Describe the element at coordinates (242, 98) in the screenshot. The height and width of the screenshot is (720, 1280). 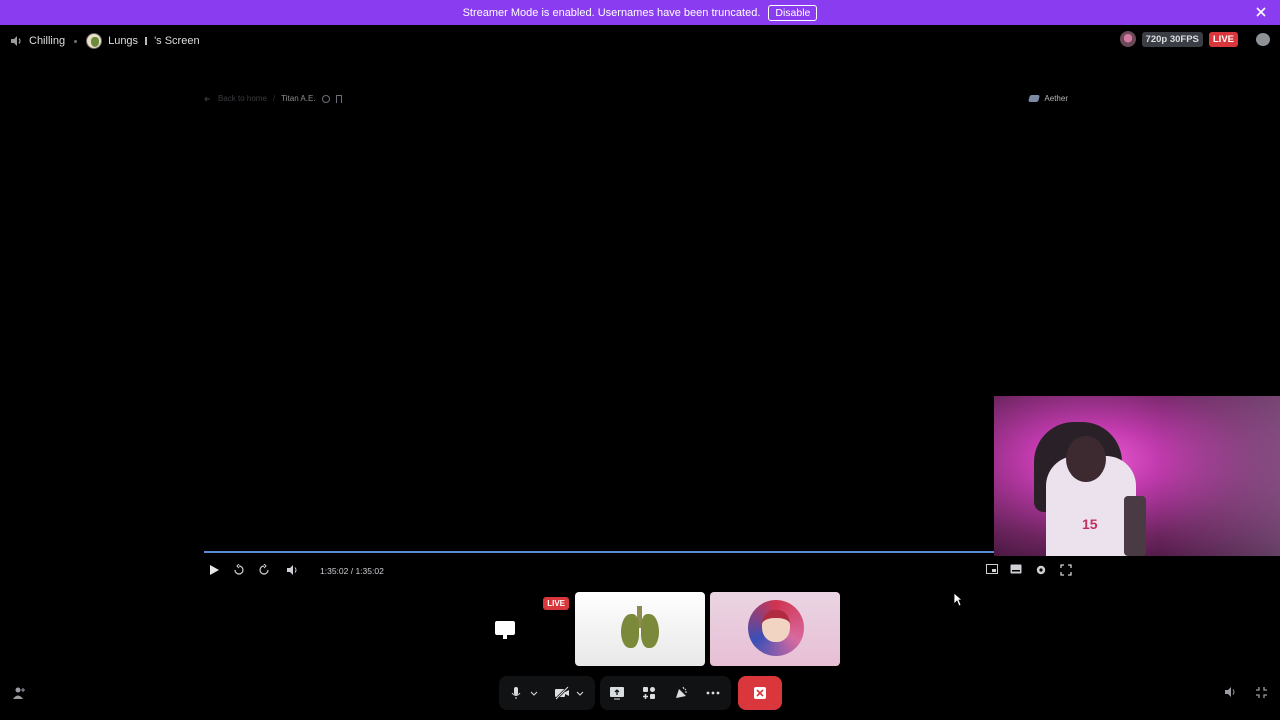
I see `back-to-home-link: Back to home` at that location.